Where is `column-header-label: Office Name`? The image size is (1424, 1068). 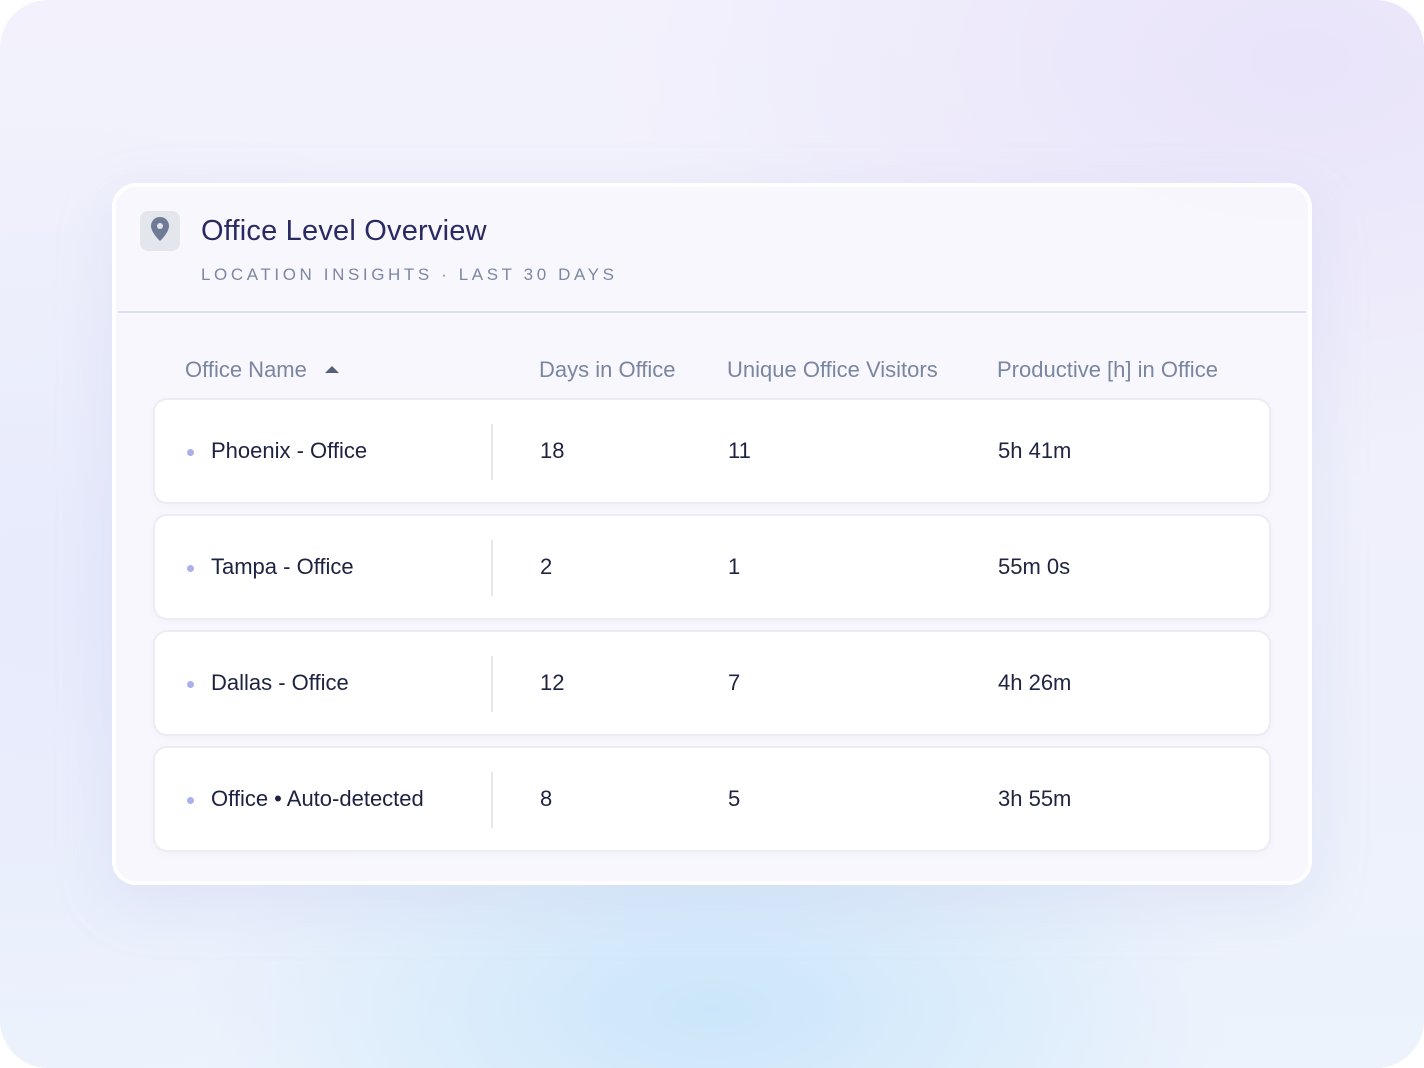 column-header-label: Office Name is located at coordinates (246, 369).